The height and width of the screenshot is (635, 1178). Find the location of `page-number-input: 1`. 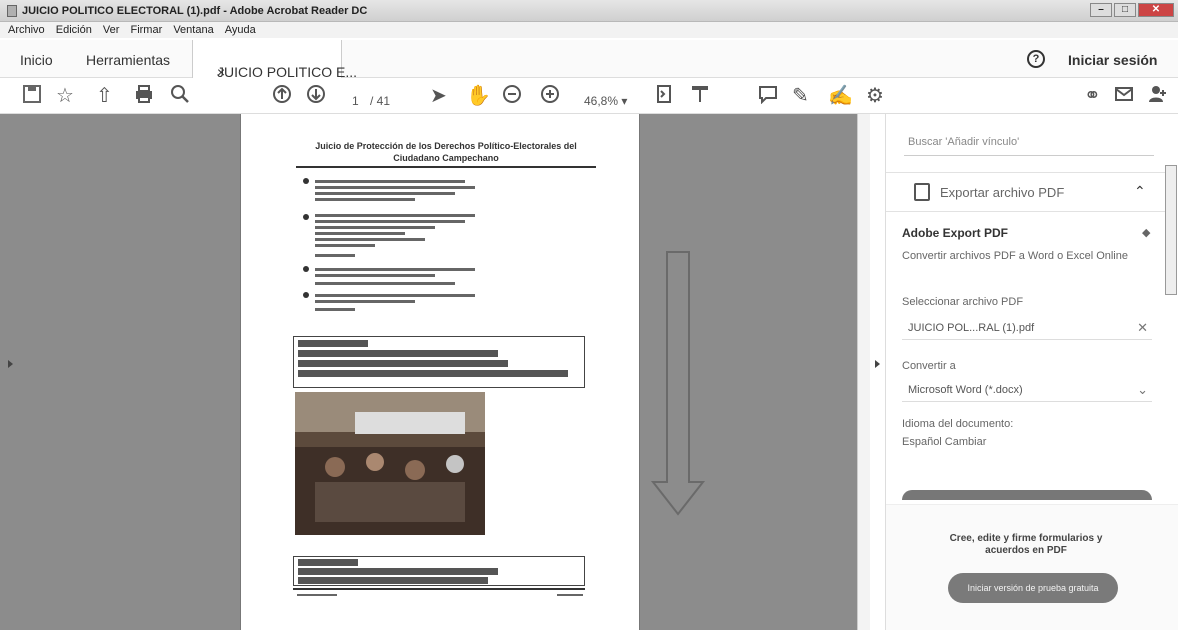

page-number-input: 1 is located at coordinates (355, 101).